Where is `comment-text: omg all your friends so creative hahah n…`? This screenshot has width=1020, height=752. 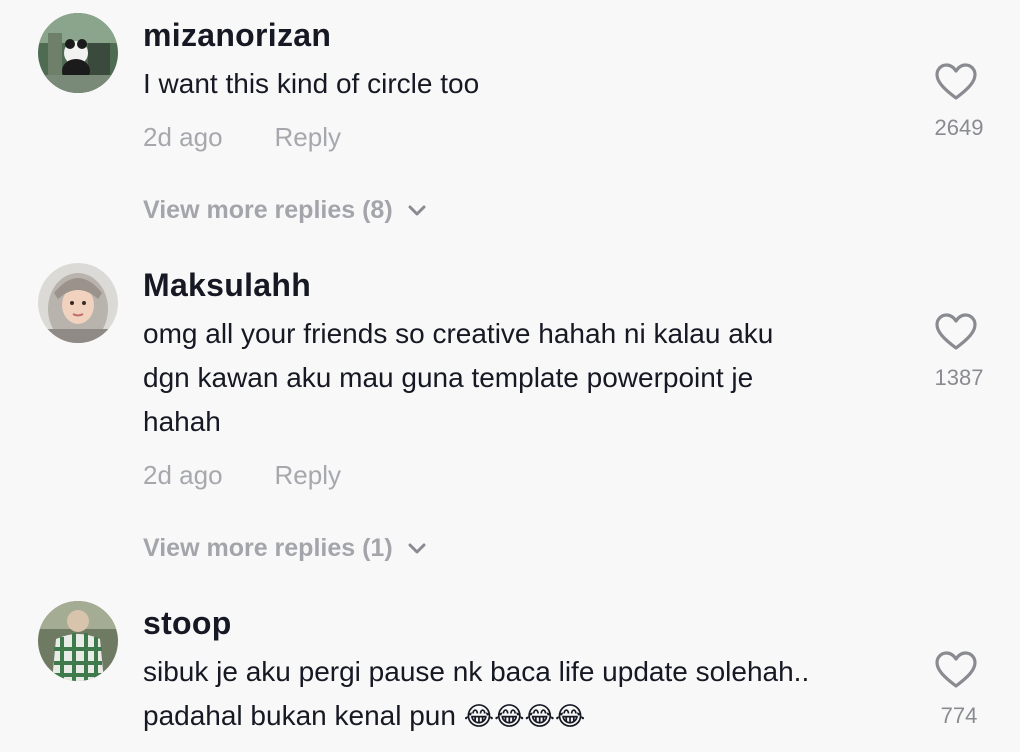
comment-text: omg all your friends so creative hahah n… is located at coordinates (523, 378).